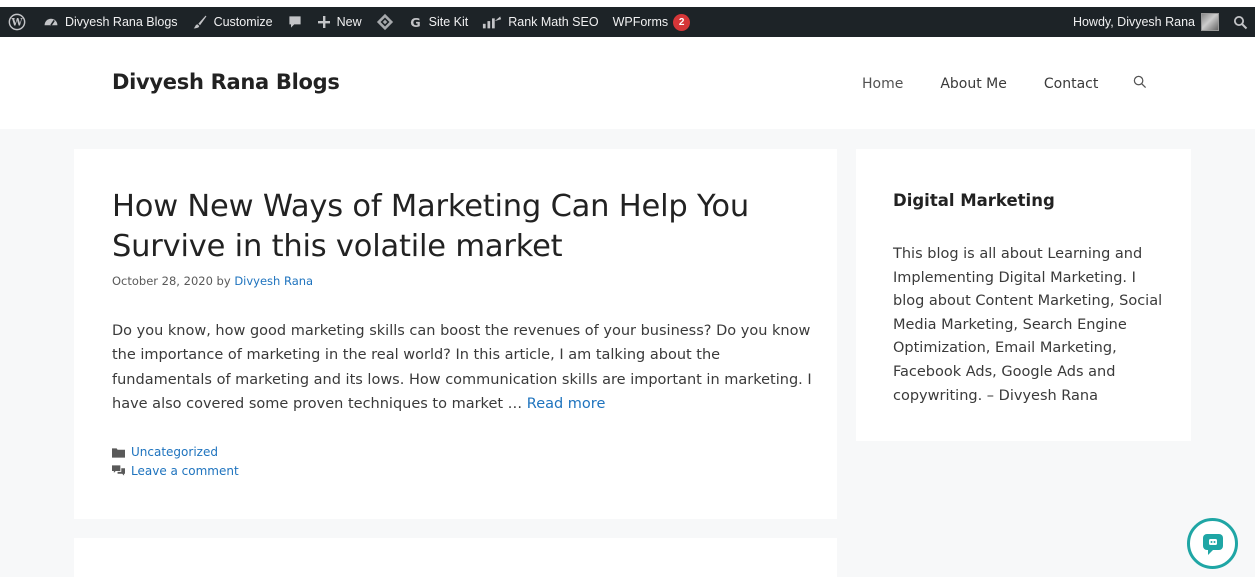  What do you see at coordinates (882, 84) in the screenshot?
I see `nav-home: Home` at bounding box center [882, 84].